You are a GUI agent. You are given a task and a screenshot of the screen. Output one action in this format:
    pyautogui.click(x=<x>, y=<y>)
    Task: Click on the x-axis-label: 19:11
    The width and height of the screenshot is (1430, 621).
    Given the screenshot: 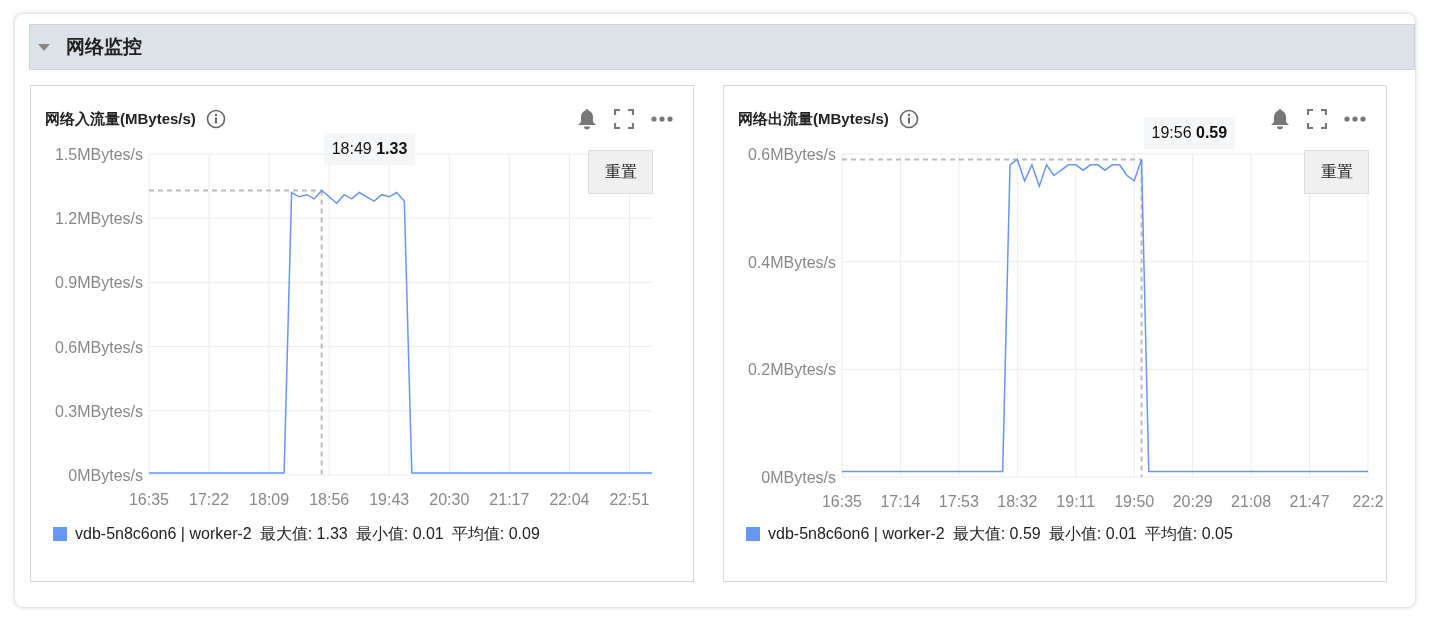 What is the action you would take?
    pyautogui.click(x=1076, y=501)
    